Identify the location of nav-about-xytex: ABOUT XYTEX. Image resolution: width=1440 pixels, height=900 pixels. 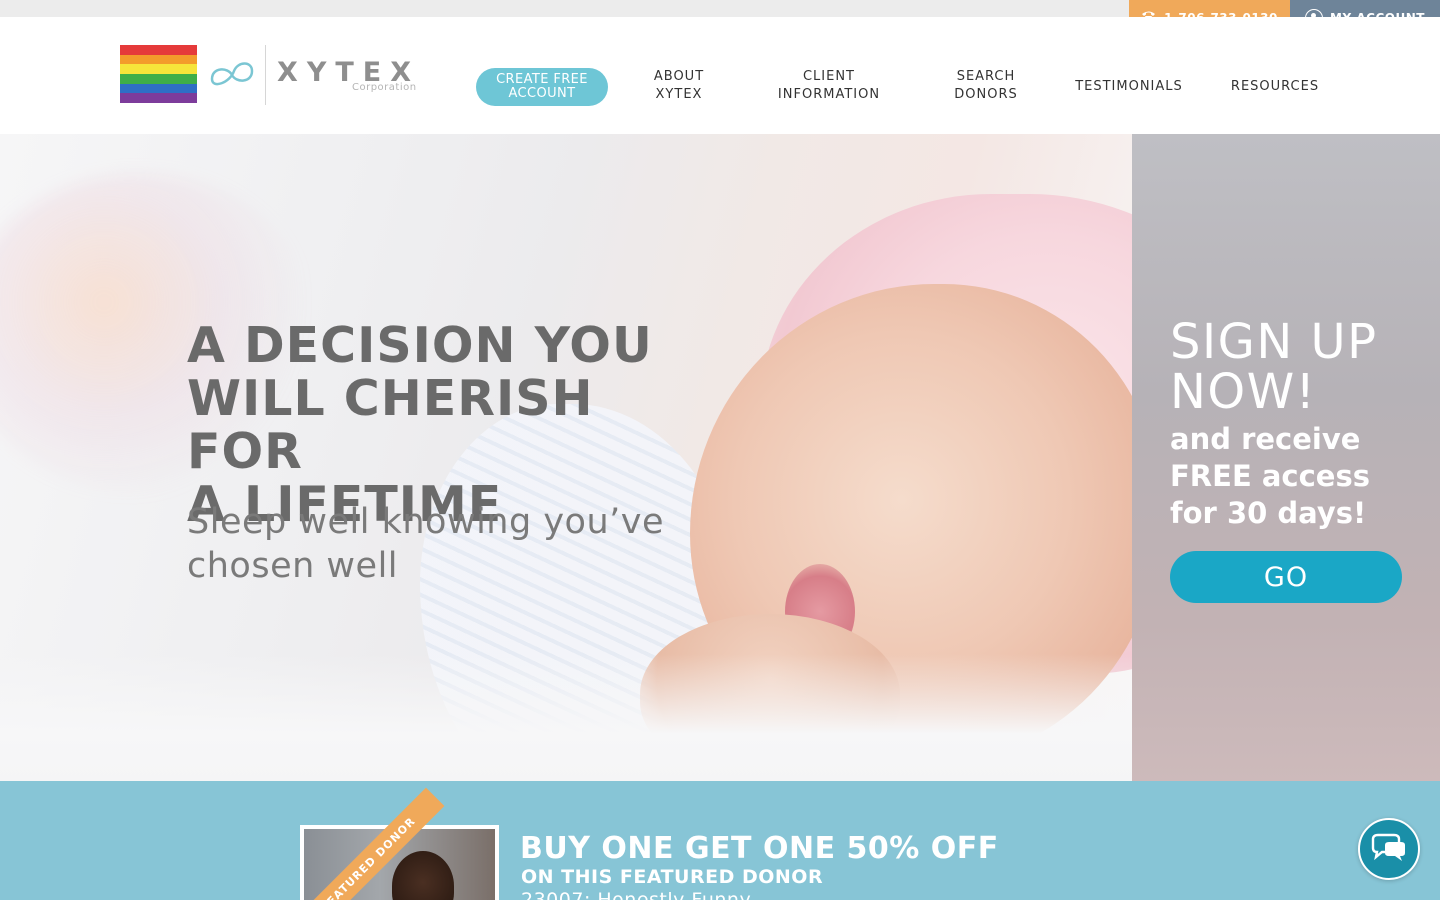
(679, 86).